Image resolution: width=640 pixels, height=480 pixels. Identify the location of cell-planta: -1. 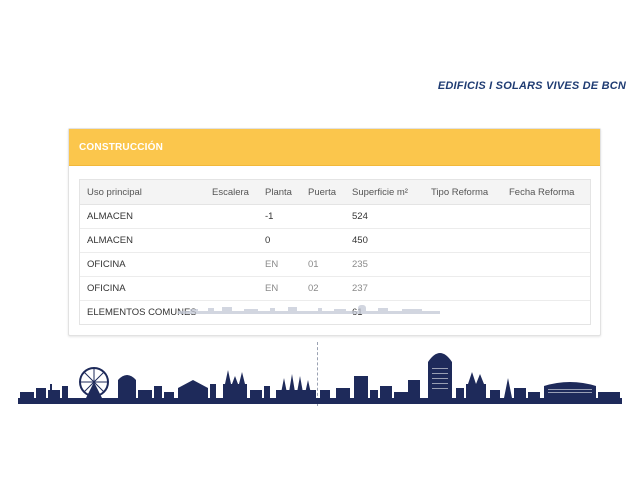
(279, 216).